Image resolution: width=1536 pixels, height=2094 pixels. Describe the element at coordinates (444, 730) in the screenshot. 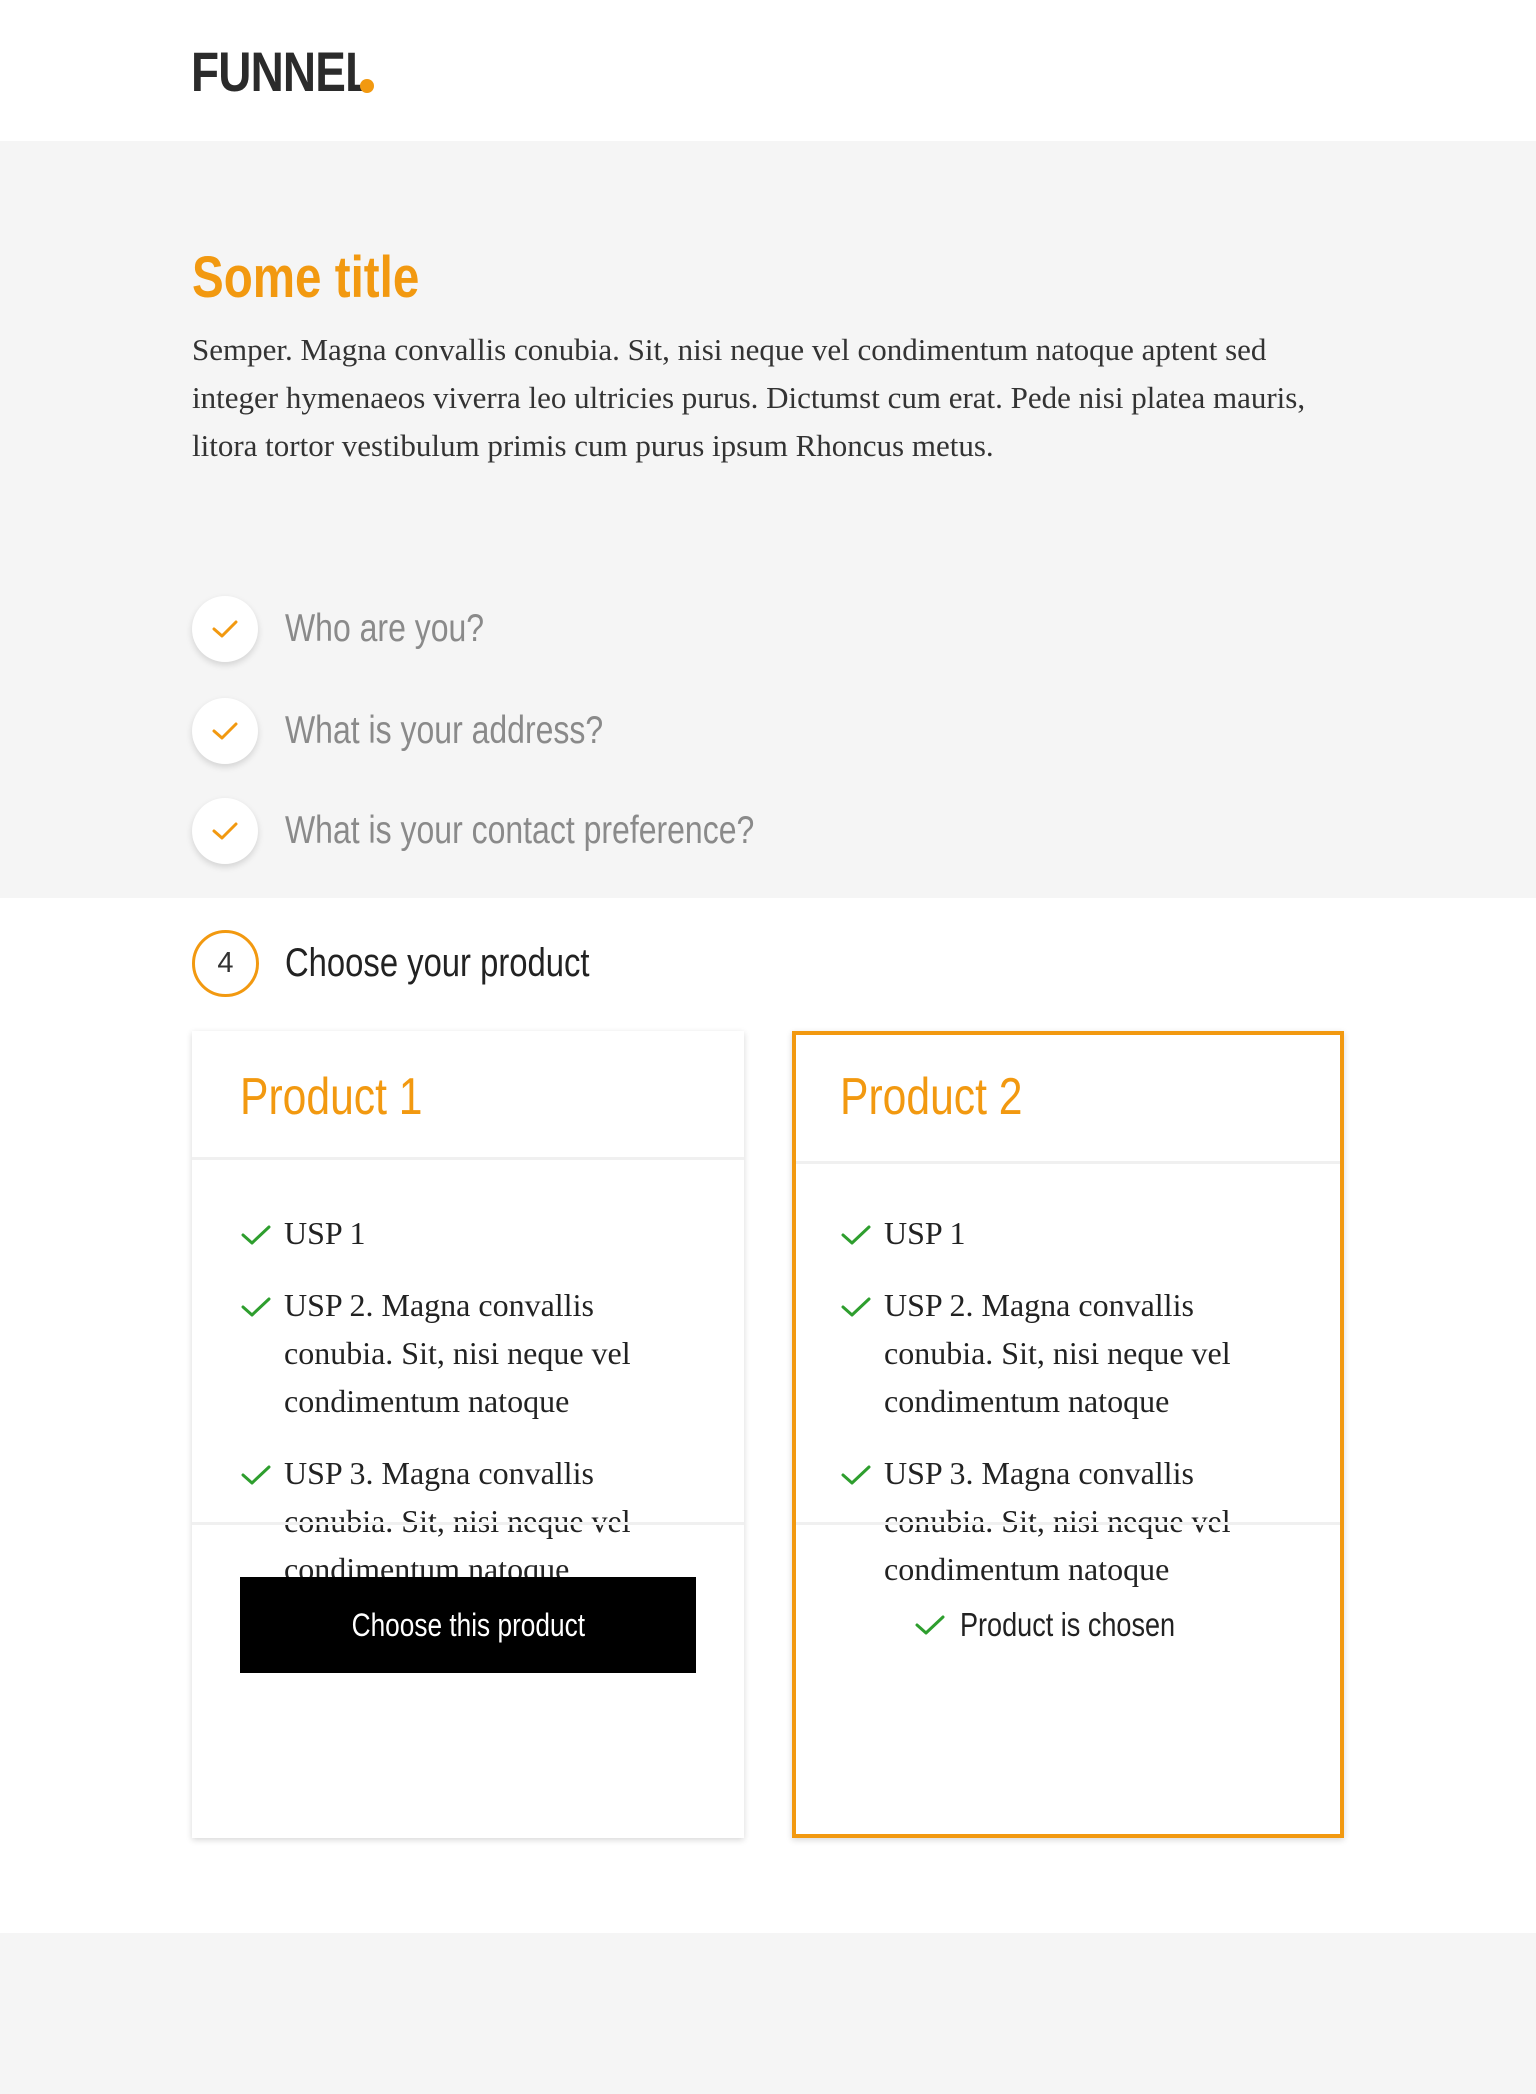

I see `step-label: What is your address?` at that location.